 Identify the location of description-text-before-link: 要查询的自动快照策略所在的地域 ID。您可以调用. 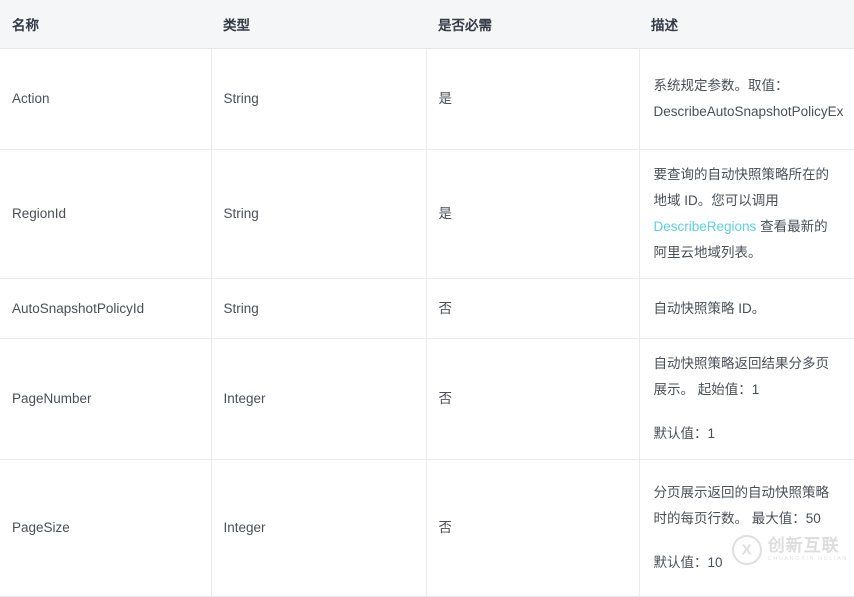
(741, 187).